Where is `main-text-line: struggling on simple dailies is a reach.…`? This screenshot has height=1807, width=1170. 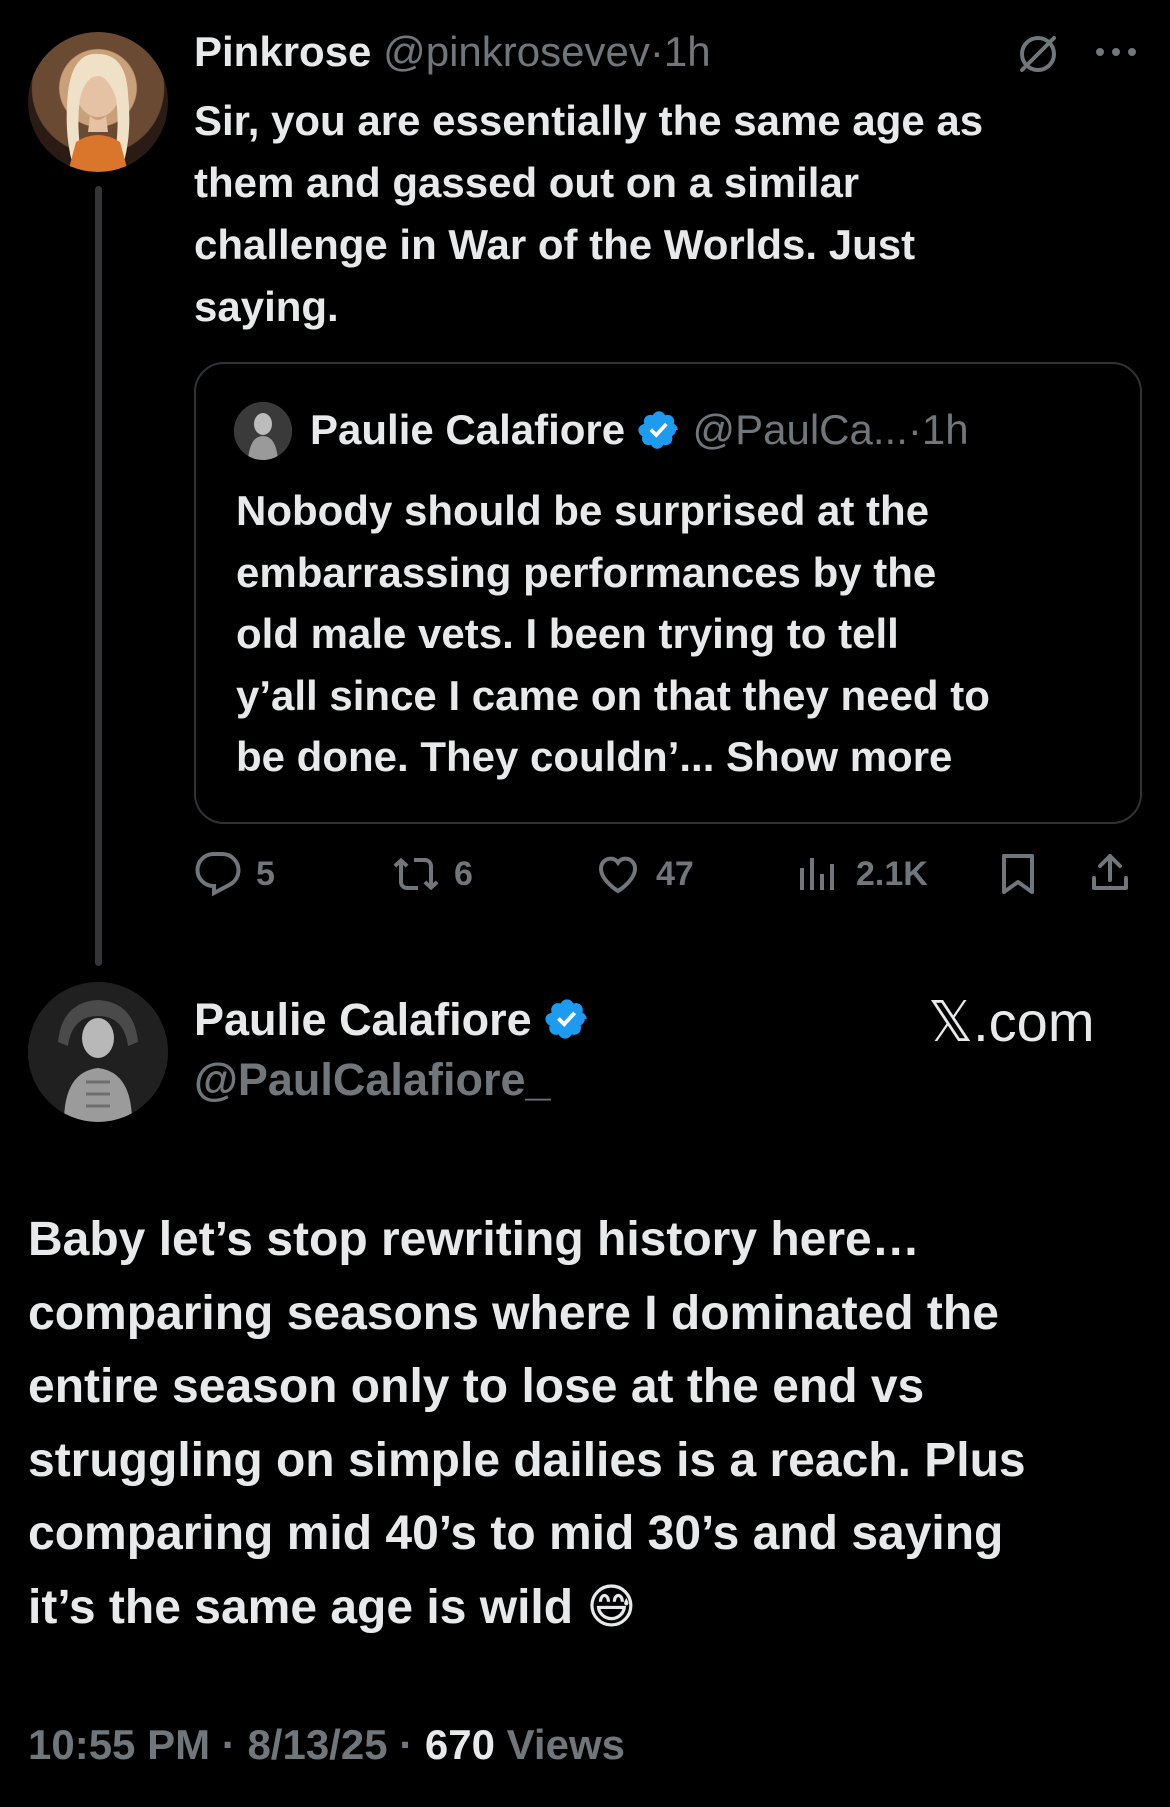
main-text-line: struggling on simple dailies is a reach.… is located at coordinates (527, 1460).